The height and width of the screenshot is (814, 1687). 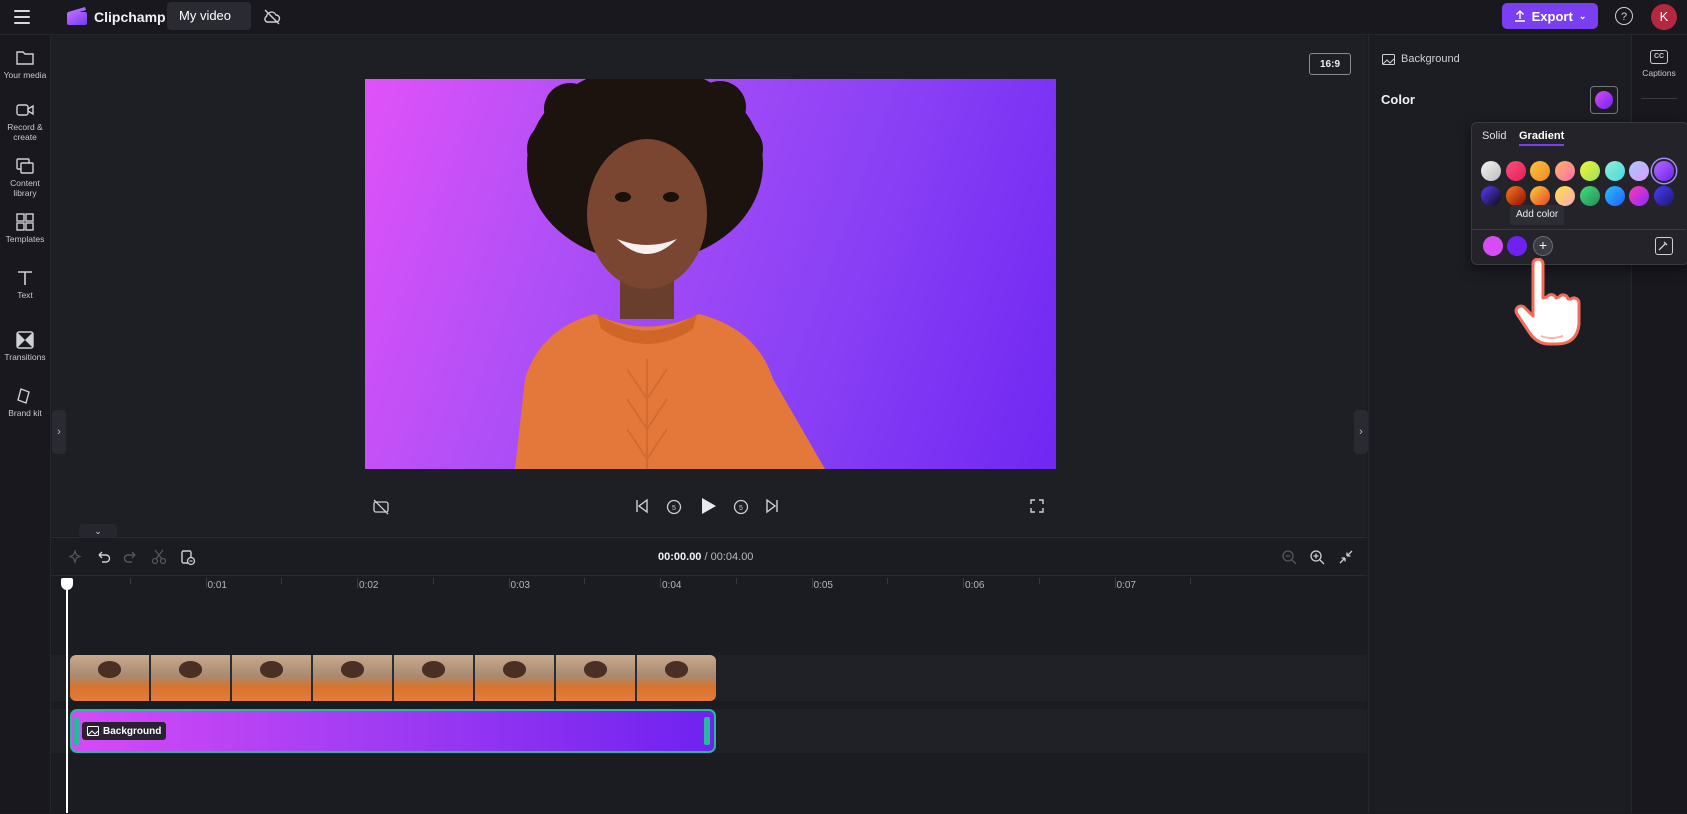 What do you see at coordinates (77, 731) in the screenshot?
I see `clip-trim-handle-left` at bounding box center [77, 731].